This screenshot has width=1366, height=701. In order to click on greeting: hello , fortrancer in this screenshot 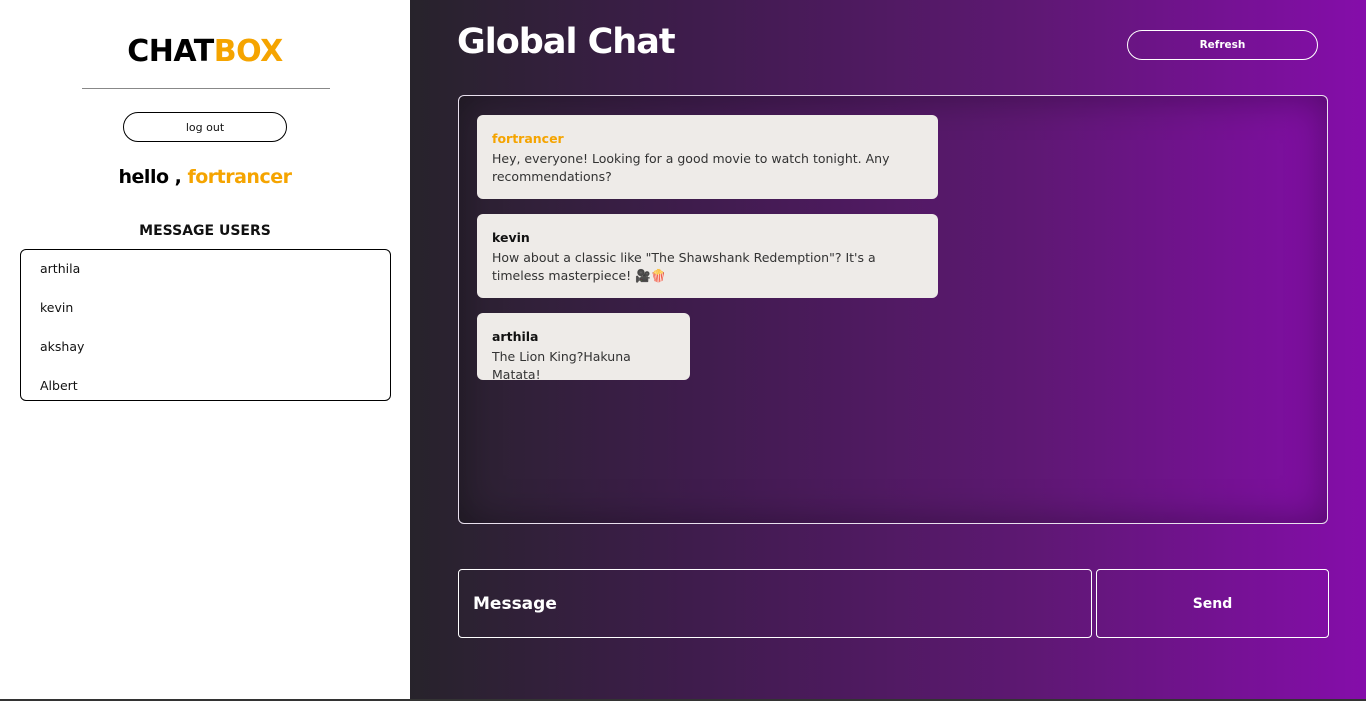, I will do `click(205, 177)`.